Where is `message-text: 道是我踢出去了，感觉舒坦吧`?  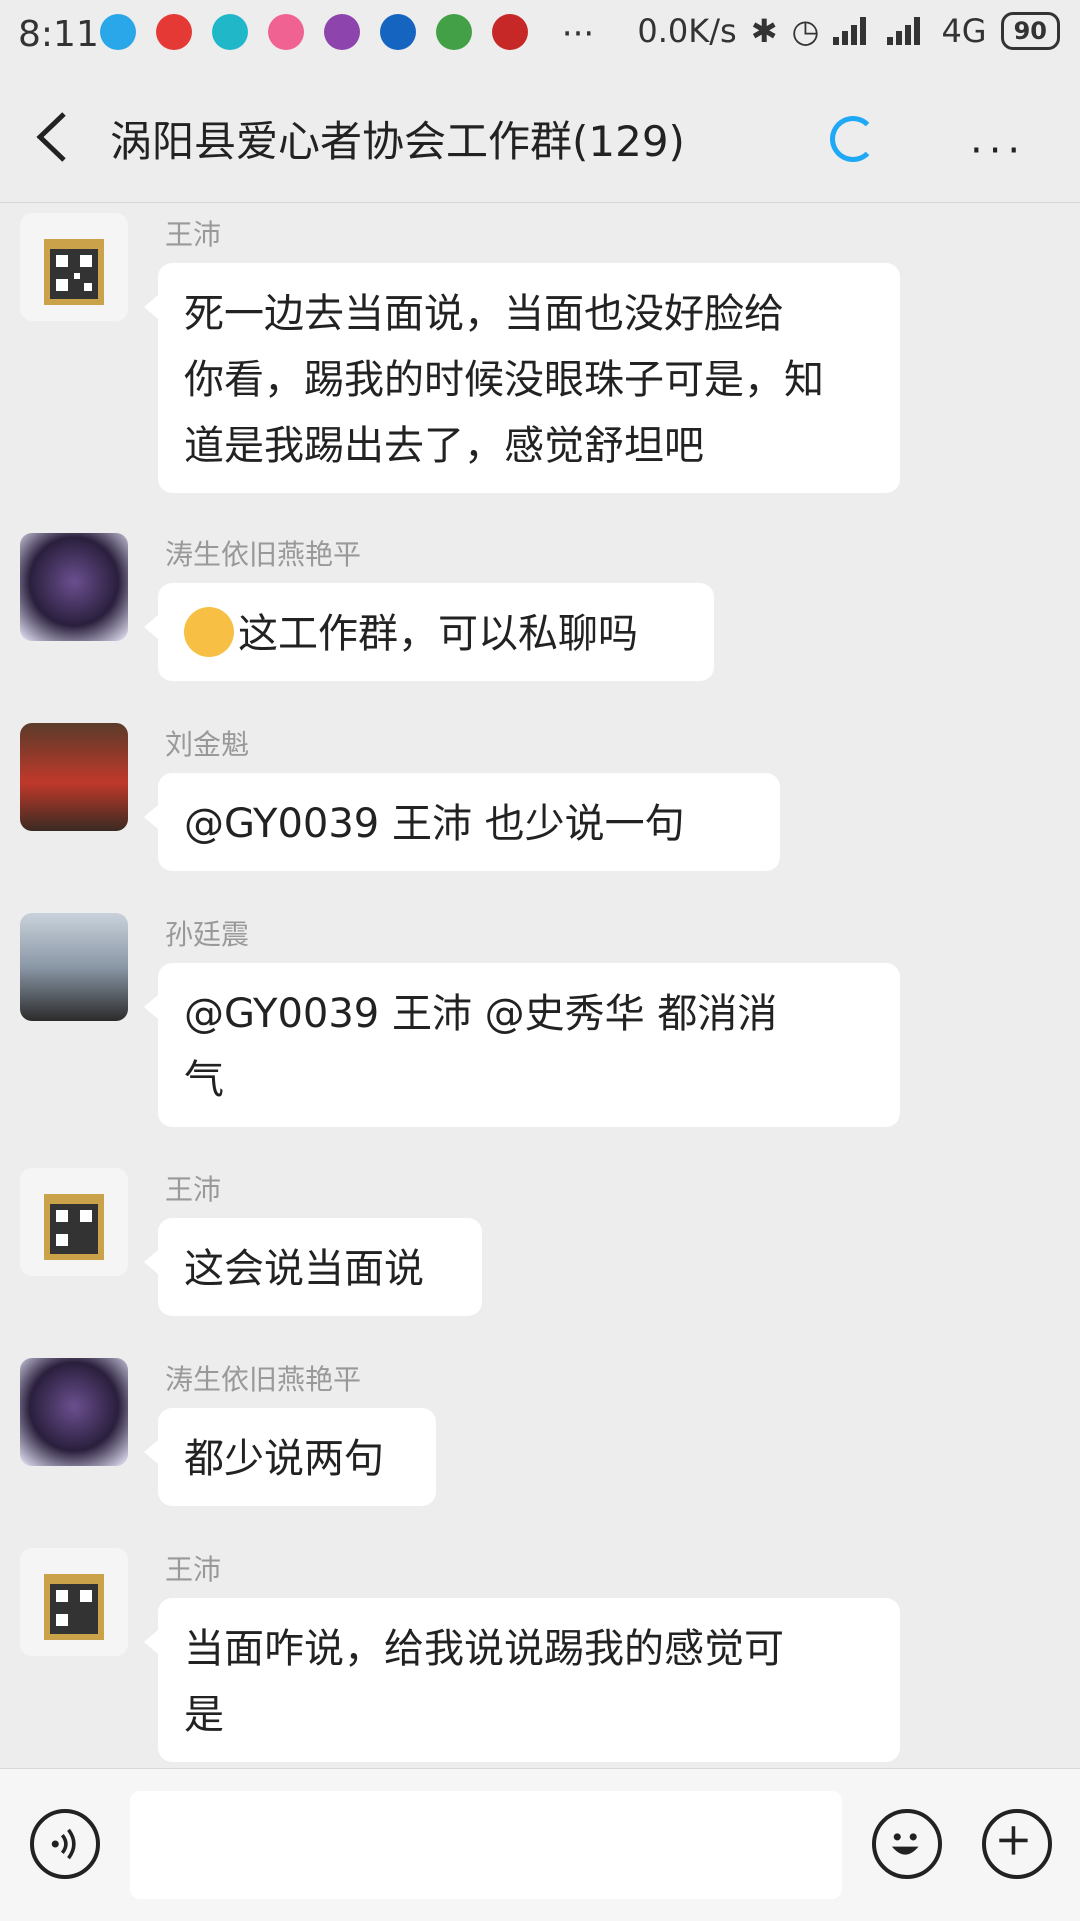
message-text: 道是我踢出去了，感觉舒坦吧 is located at coordinates (444, 446).